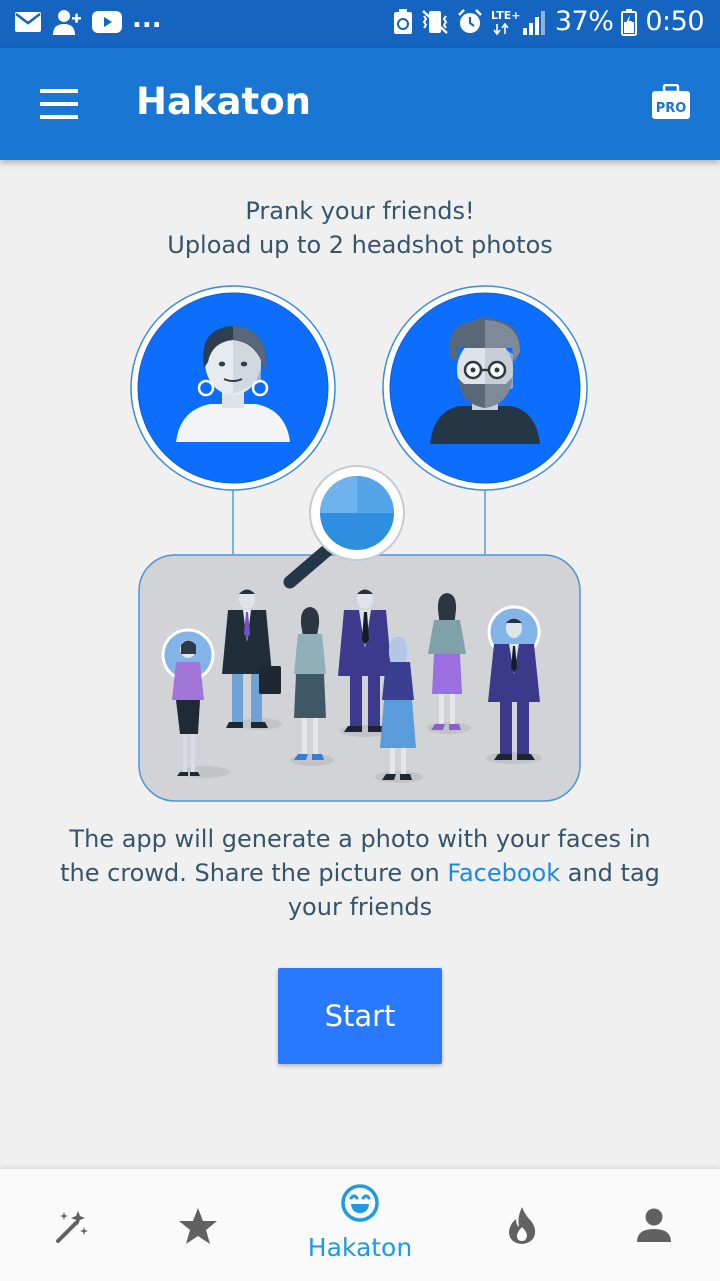  I want to click on hamburger-menu-icon, so click(59, 104).